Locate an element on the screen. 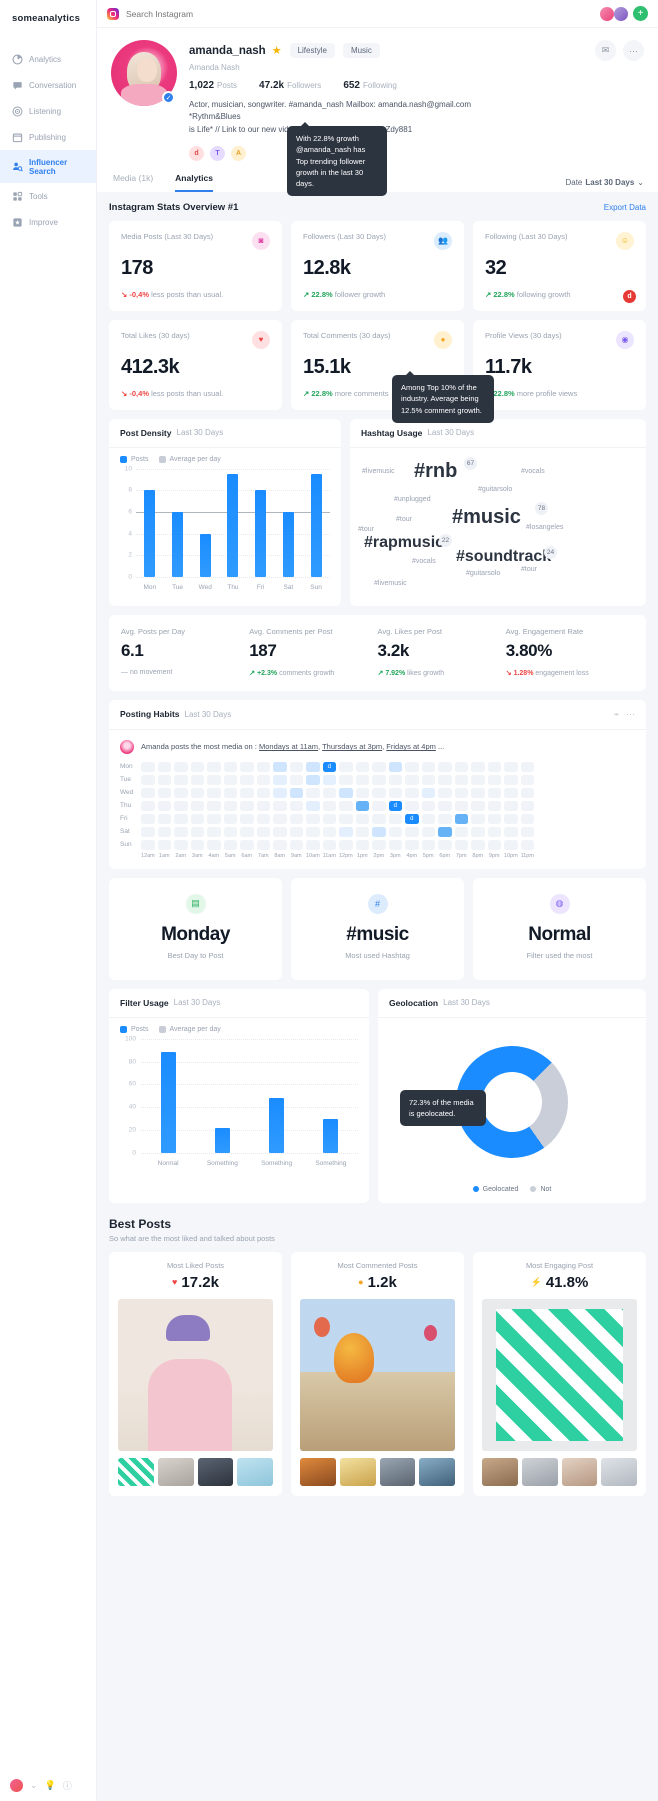 This screenshot has height=1801, width=658. hashtag: #livemusic is located at coordinates (390, 583).